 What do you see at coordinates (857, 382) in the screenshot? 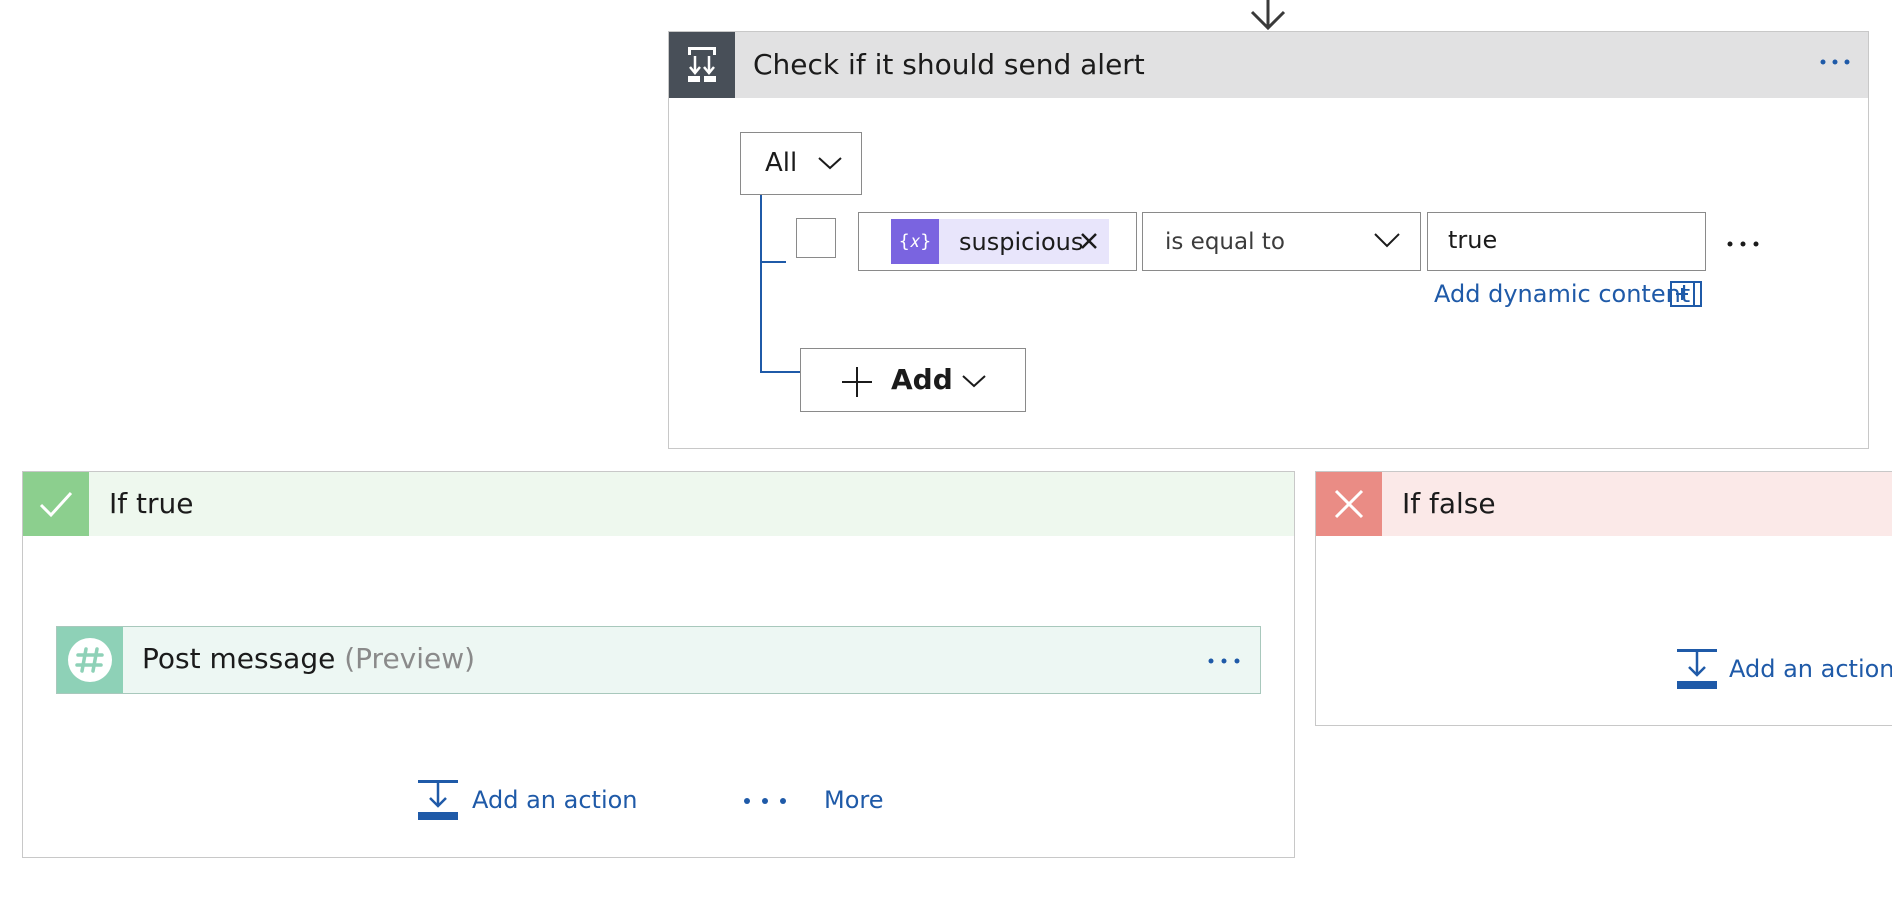
I see `plus-icon` at bounding box center [857, 382].